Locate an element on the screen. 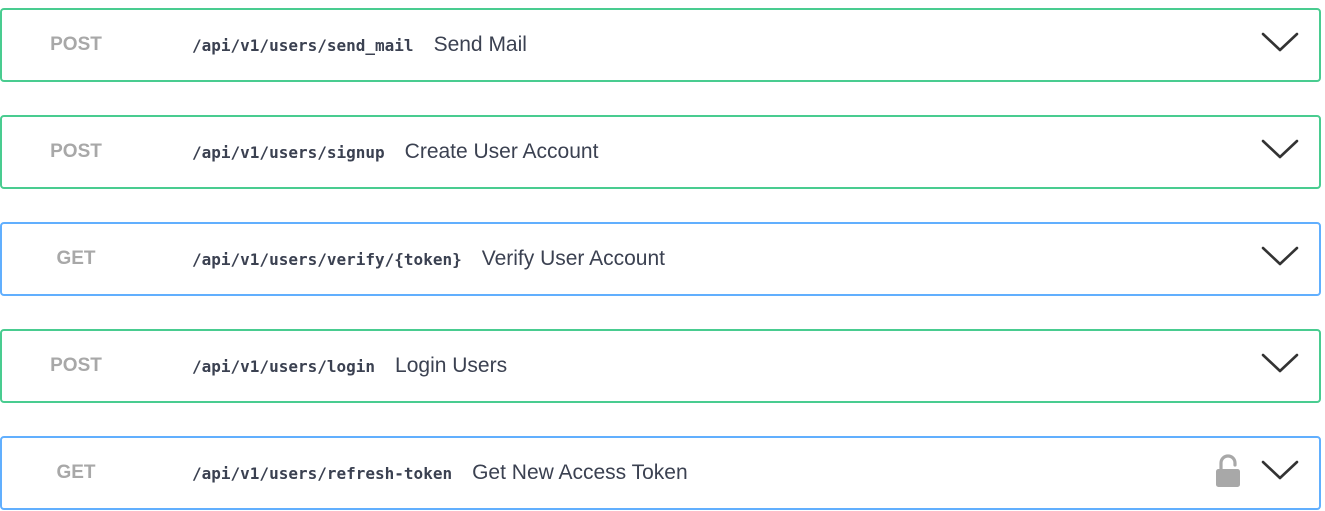 This screenshot has height=511, width=1325. operation-path: /api/v1/users/verify/{token} is located at coordinates (327, 259).